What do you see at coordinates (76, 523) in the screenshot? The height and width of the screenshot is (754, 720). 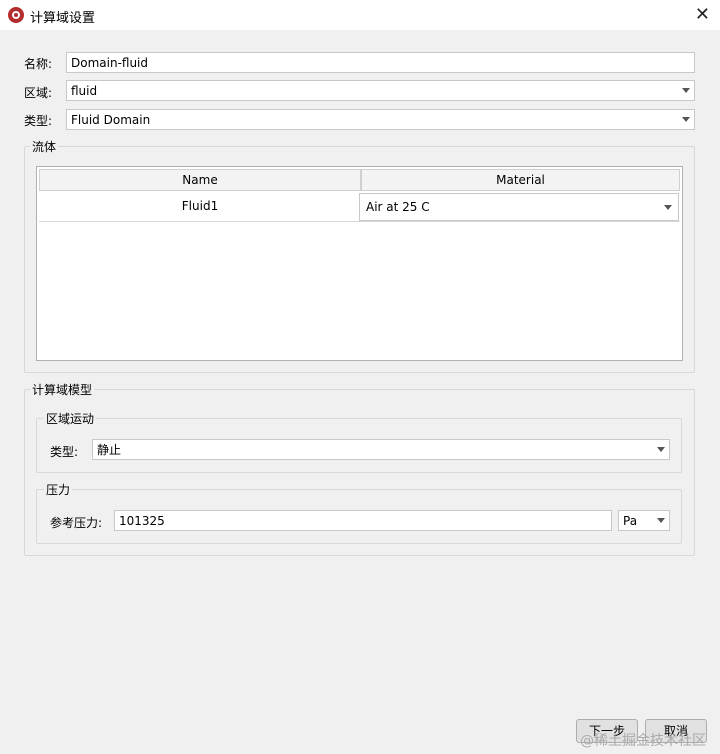 I see `reference-pressure-label: 参考压力:` at bounding box center [76, 523].